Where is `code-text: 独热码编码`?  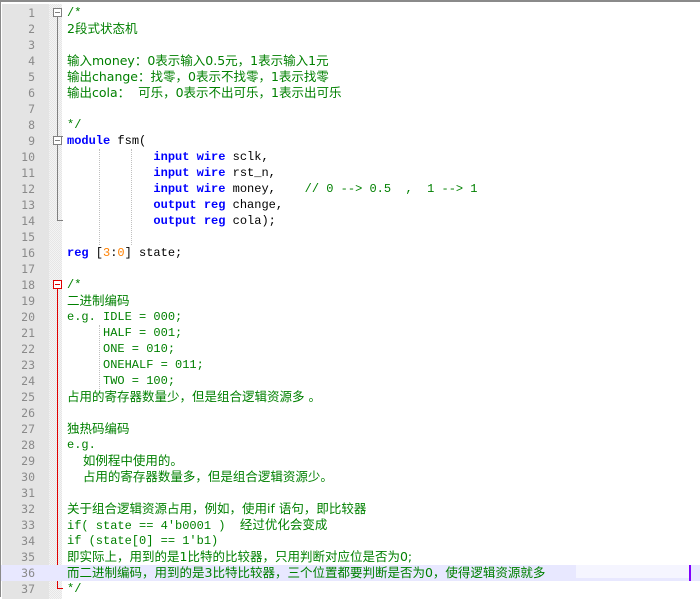 code-text: 独热码编码 is located at coordinates (98, 429).